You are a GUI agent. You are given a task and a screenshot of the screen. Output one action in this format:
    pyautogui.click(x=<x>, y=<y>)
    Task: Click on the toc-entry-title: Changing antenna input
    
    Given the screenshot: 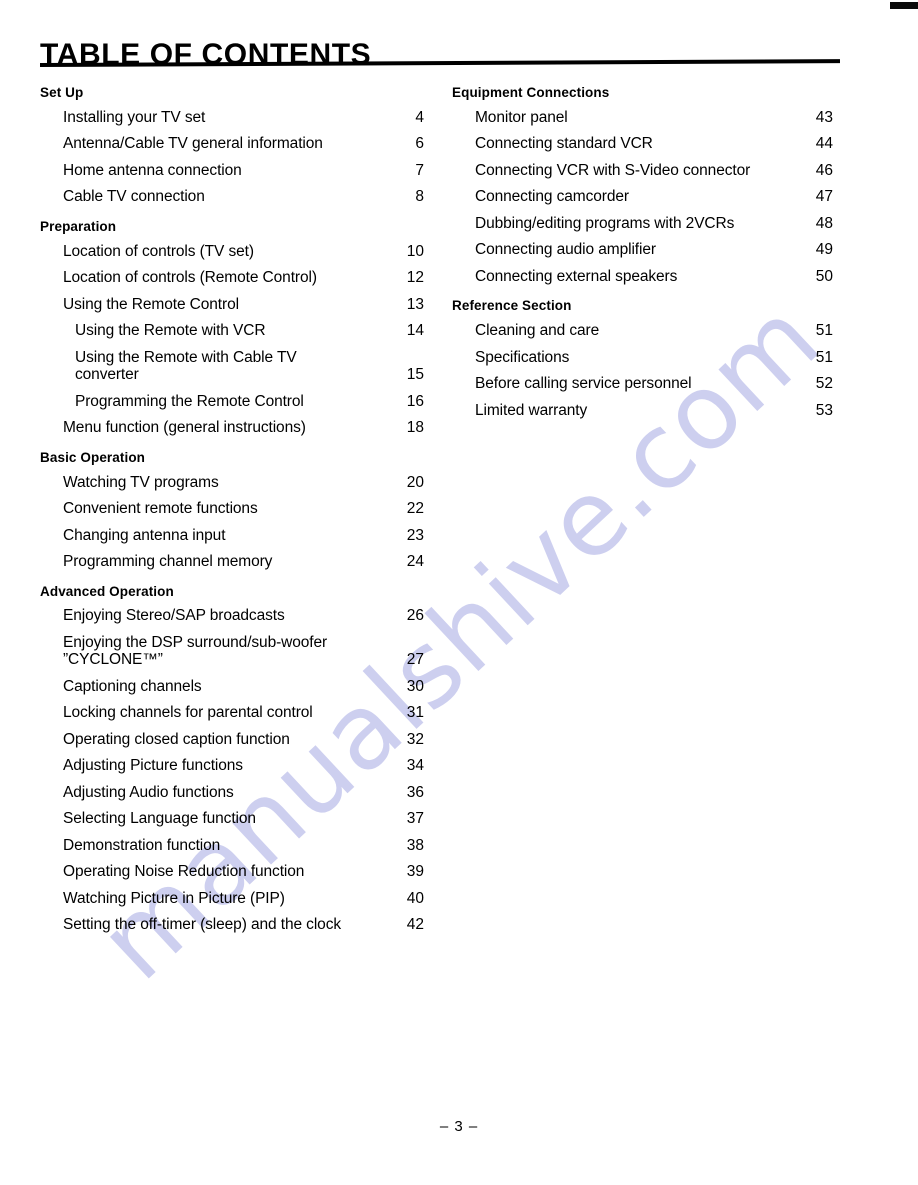 What is the action you would take?
    pyautogui.click(x=144, y=535)
    